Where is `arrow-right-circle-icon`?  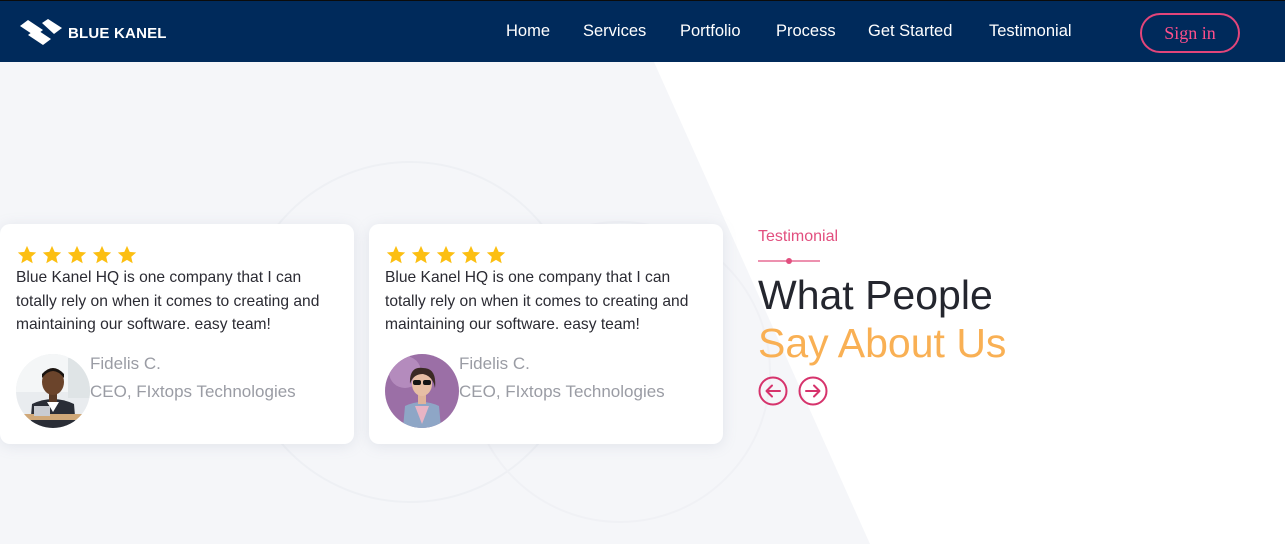
arrow-right-circle-icon is located at coordinates (813, 391).